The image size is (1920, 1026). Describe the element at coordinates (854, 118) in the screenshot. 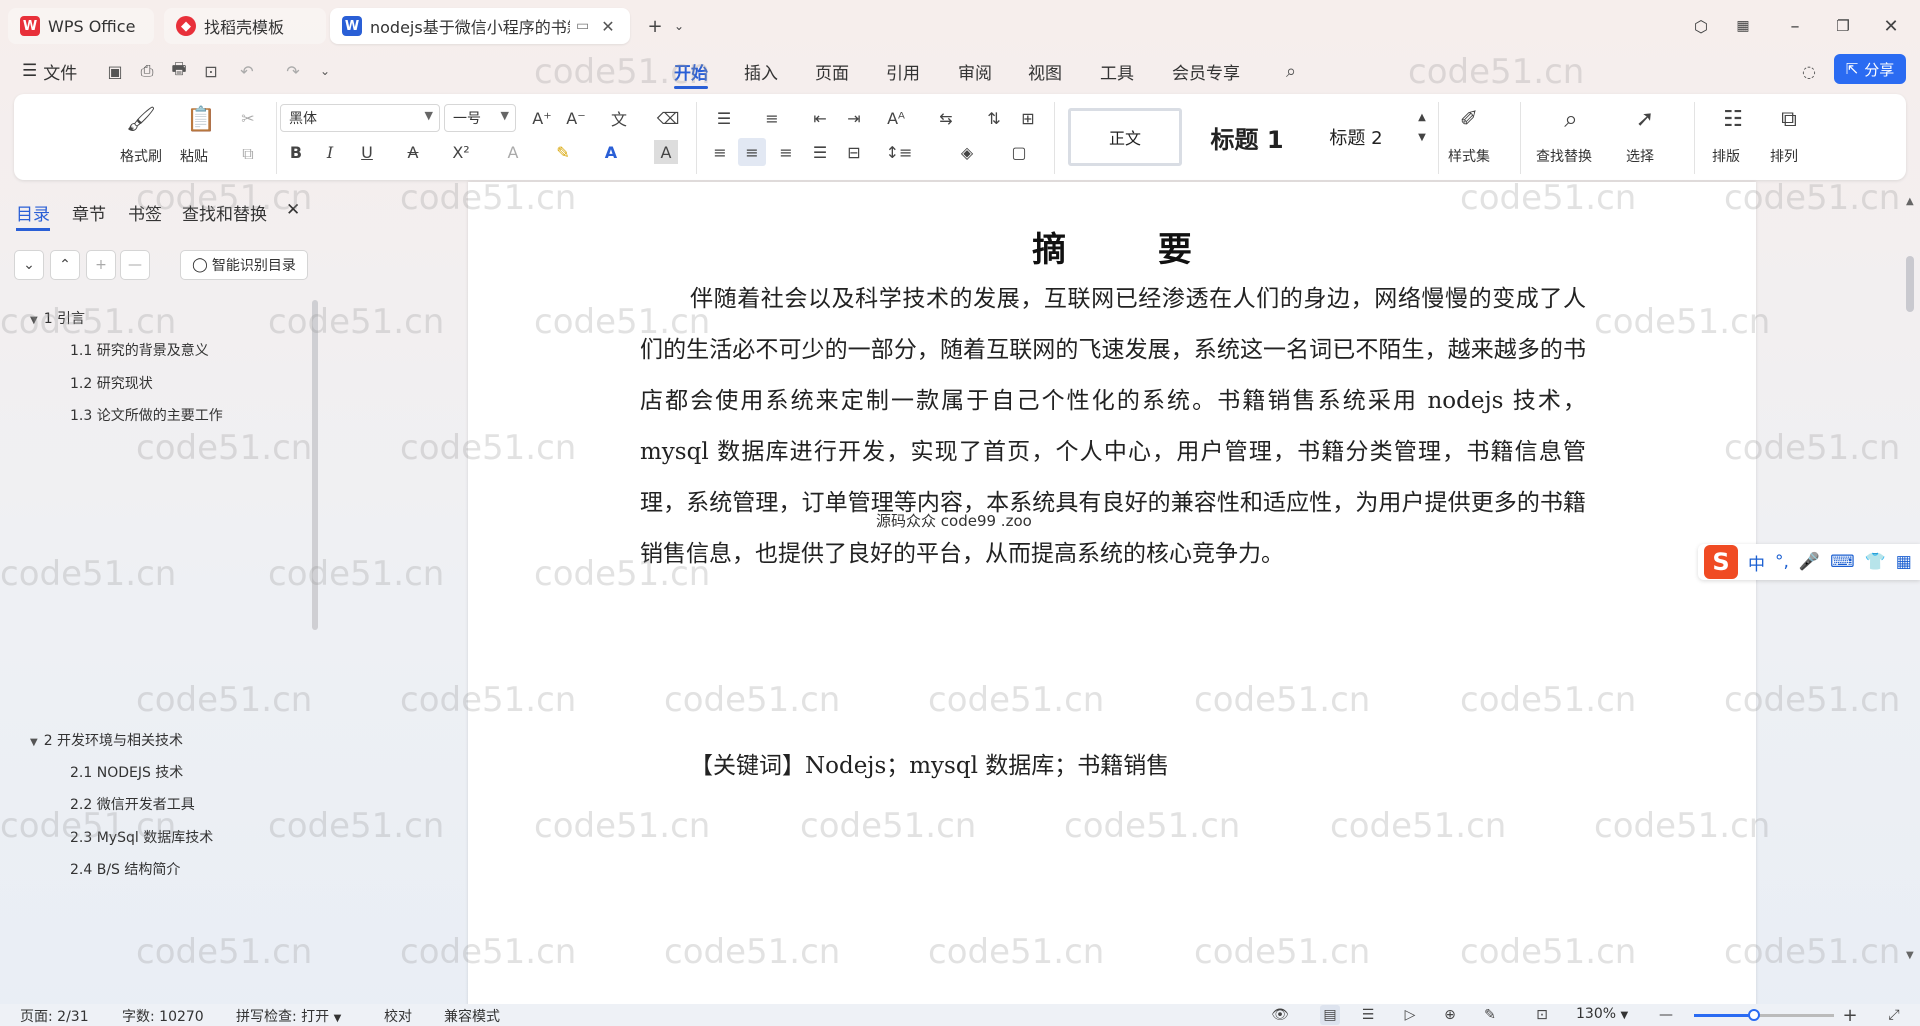

I see `increase-indent-icon: ⇥` at that location.